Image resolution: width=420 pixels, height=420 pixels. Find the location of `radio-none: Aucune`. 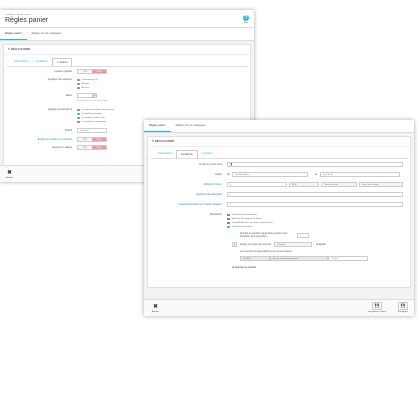

radio-none: Aucune is located at coordinates (83, 88).